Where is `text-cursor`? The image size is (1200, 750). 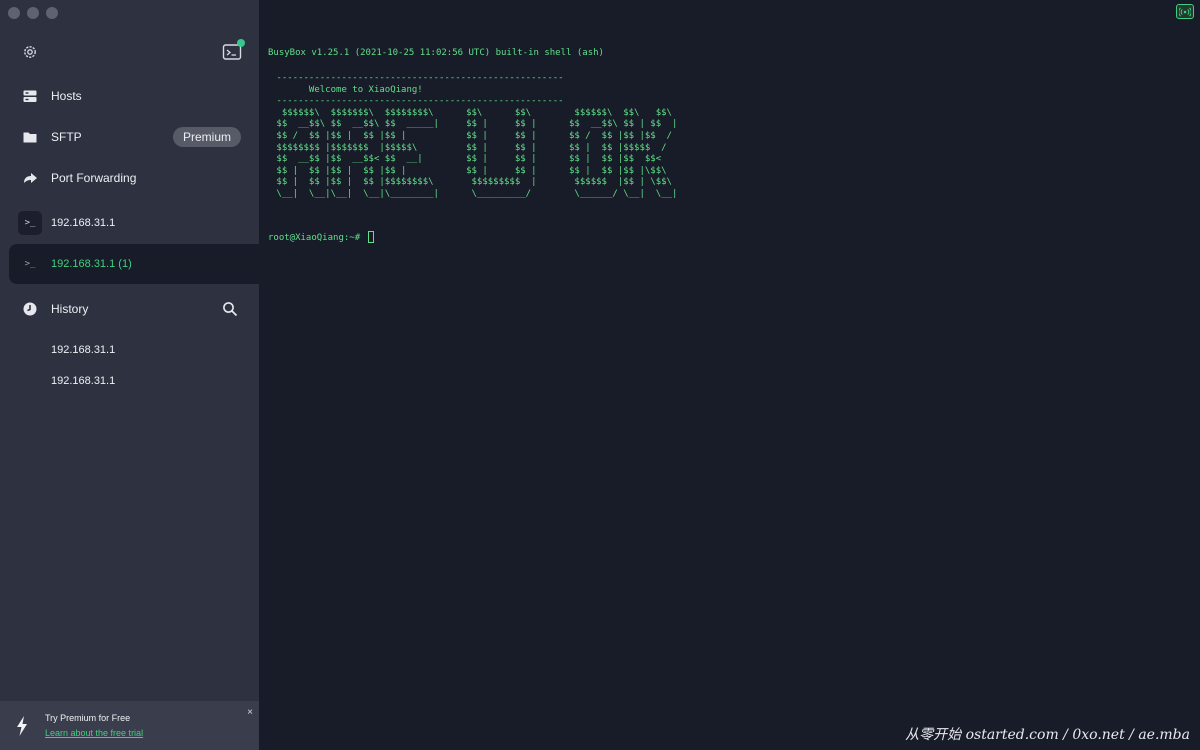
text-cursor is located at coordinates (370, 237).